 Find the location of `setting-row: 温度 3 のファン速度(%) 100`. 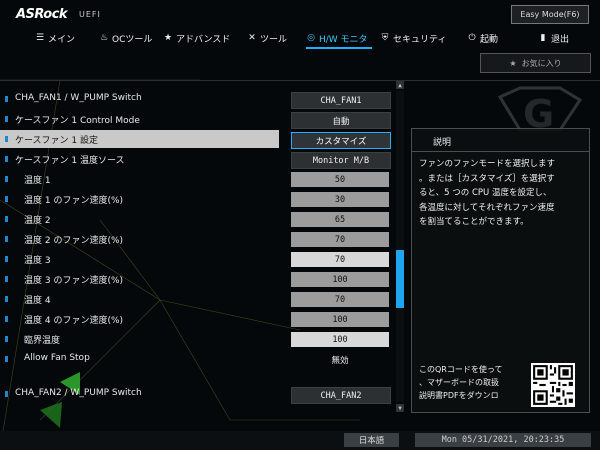

setting-row: 温度 3 のファン速度(%) 100 is located at coordinates (196, 279).